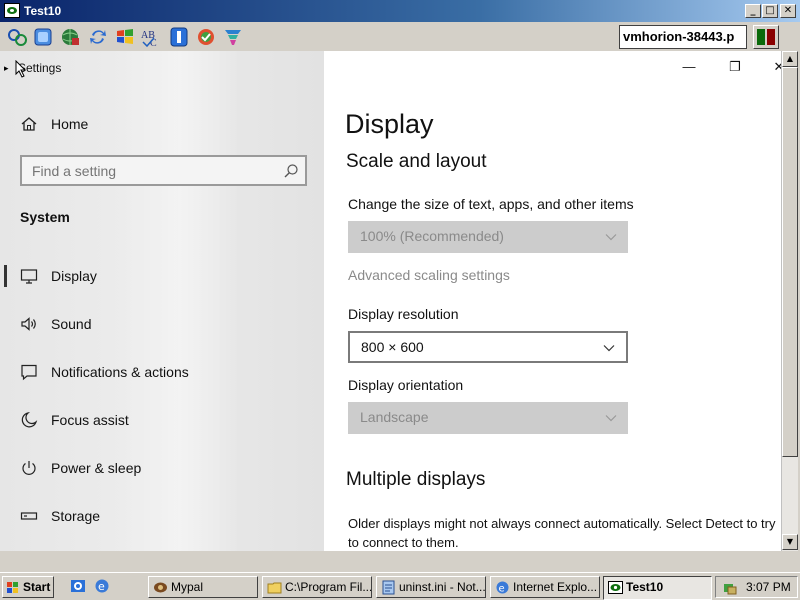 The image size is (800, 600). What do you see at coordinates (206, 37) in the screenshot?
I see `chat-icon` at bounding box center [206, 37].